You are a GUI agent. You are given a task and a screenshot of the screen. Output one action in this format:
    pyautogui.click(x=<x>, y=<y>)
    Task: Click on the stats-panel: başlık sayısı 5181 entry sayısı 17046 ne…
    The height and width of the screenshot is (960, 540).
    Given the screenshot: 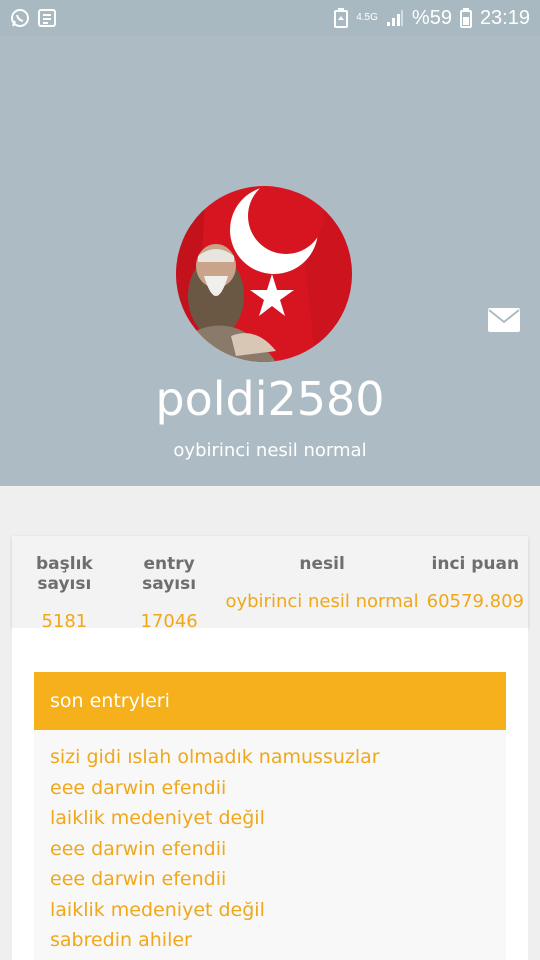 What is the action you would take?
    pyautogui.click(x=270, y=584)
    